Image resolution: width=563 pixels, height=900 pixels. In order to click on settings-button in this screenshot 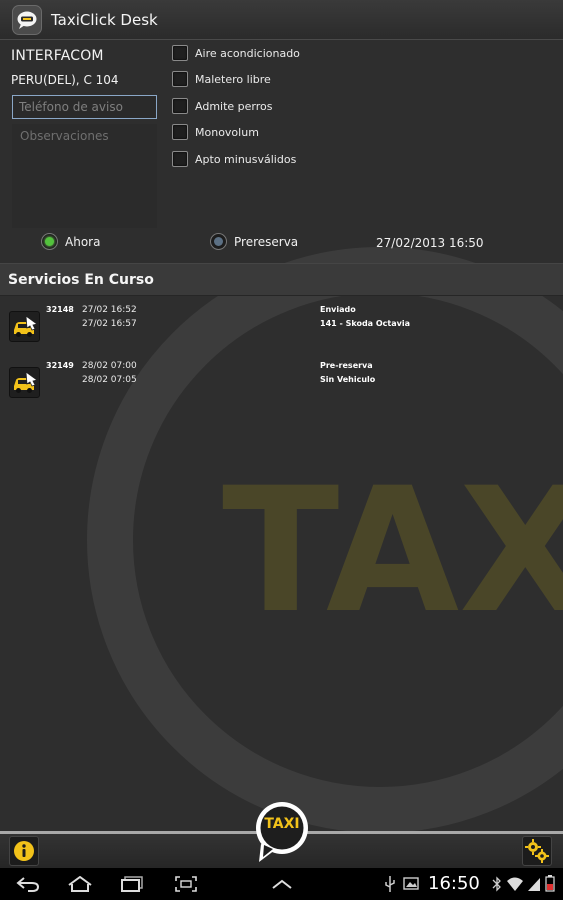, I will do `click(537, 851)`.